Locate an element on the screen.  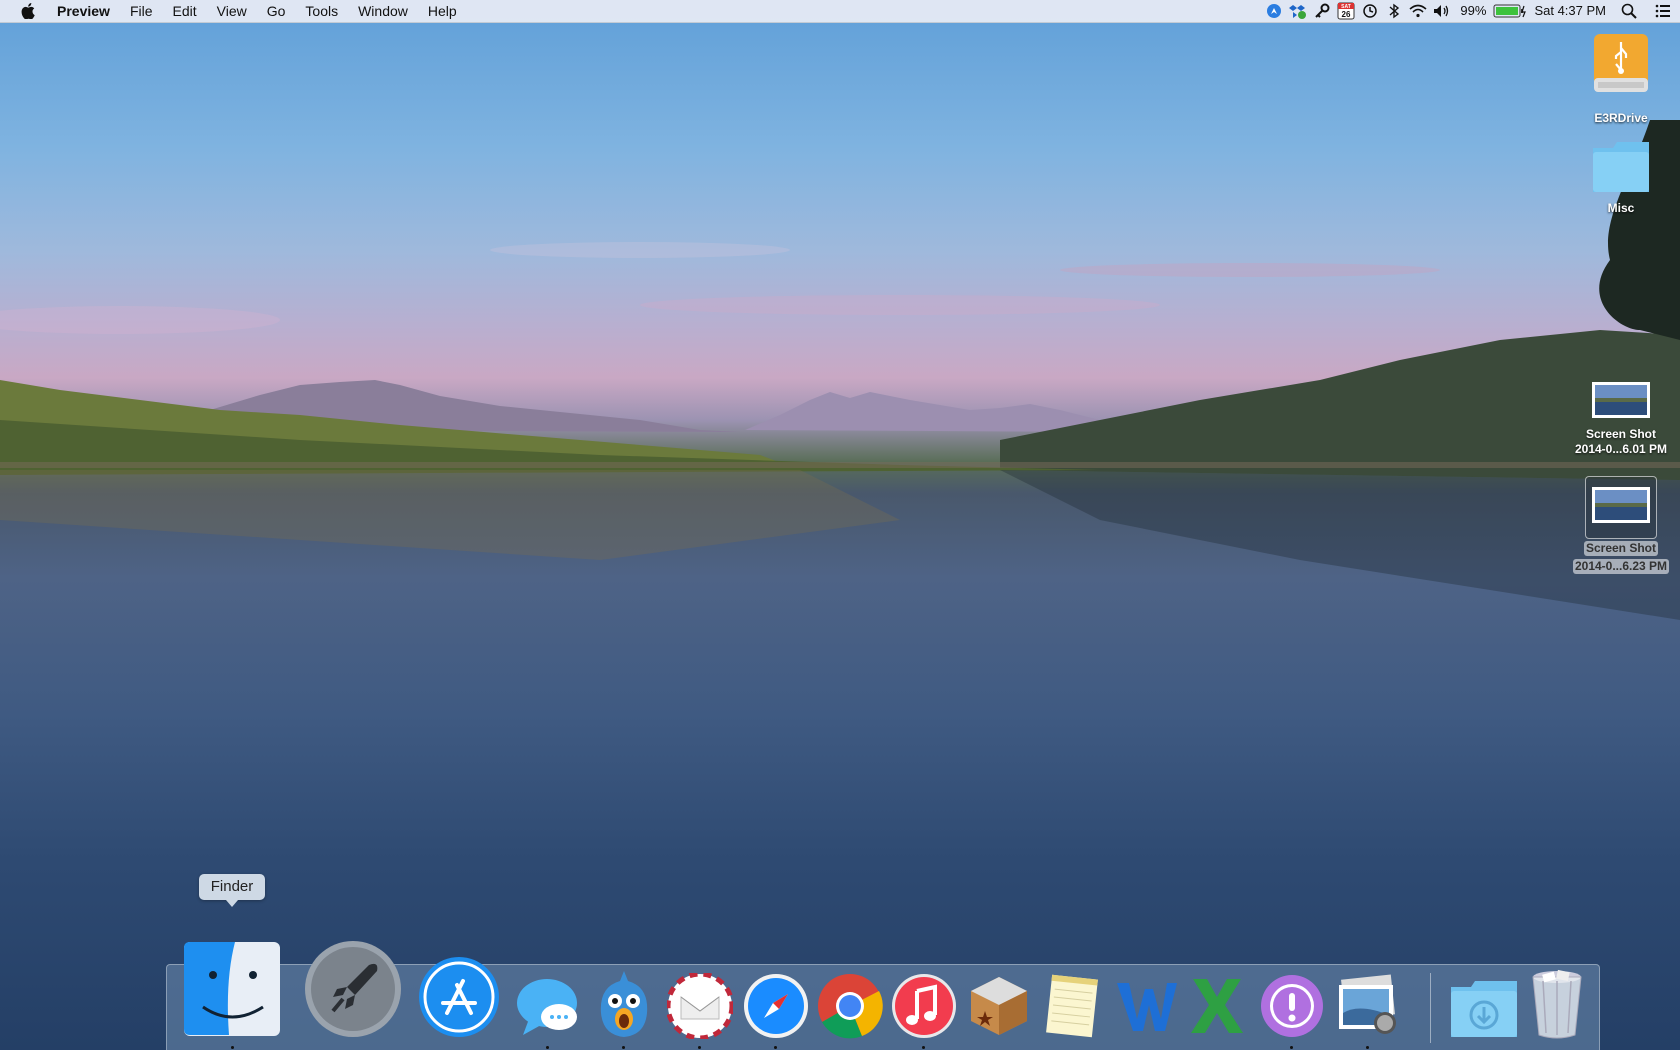
dock-microsoft-word is located at coordinates (1146, 1006).